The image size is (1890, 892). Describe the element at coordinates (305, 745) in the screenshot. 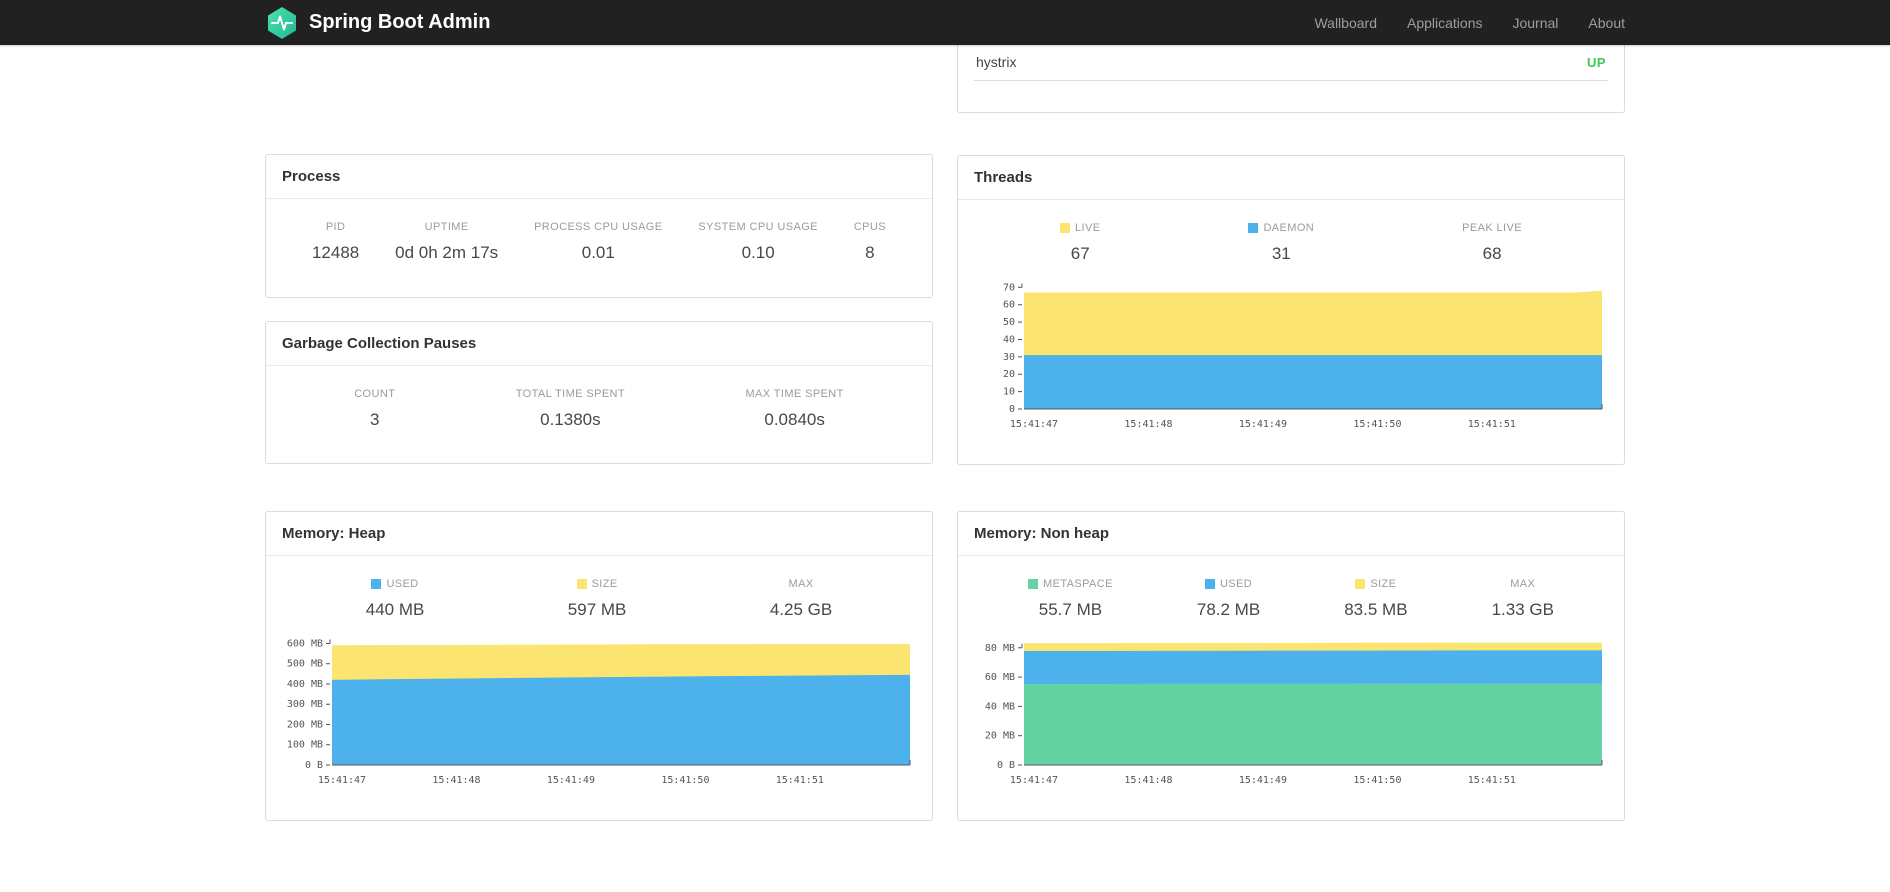

I see `svg-text: 100 MB` at that location.